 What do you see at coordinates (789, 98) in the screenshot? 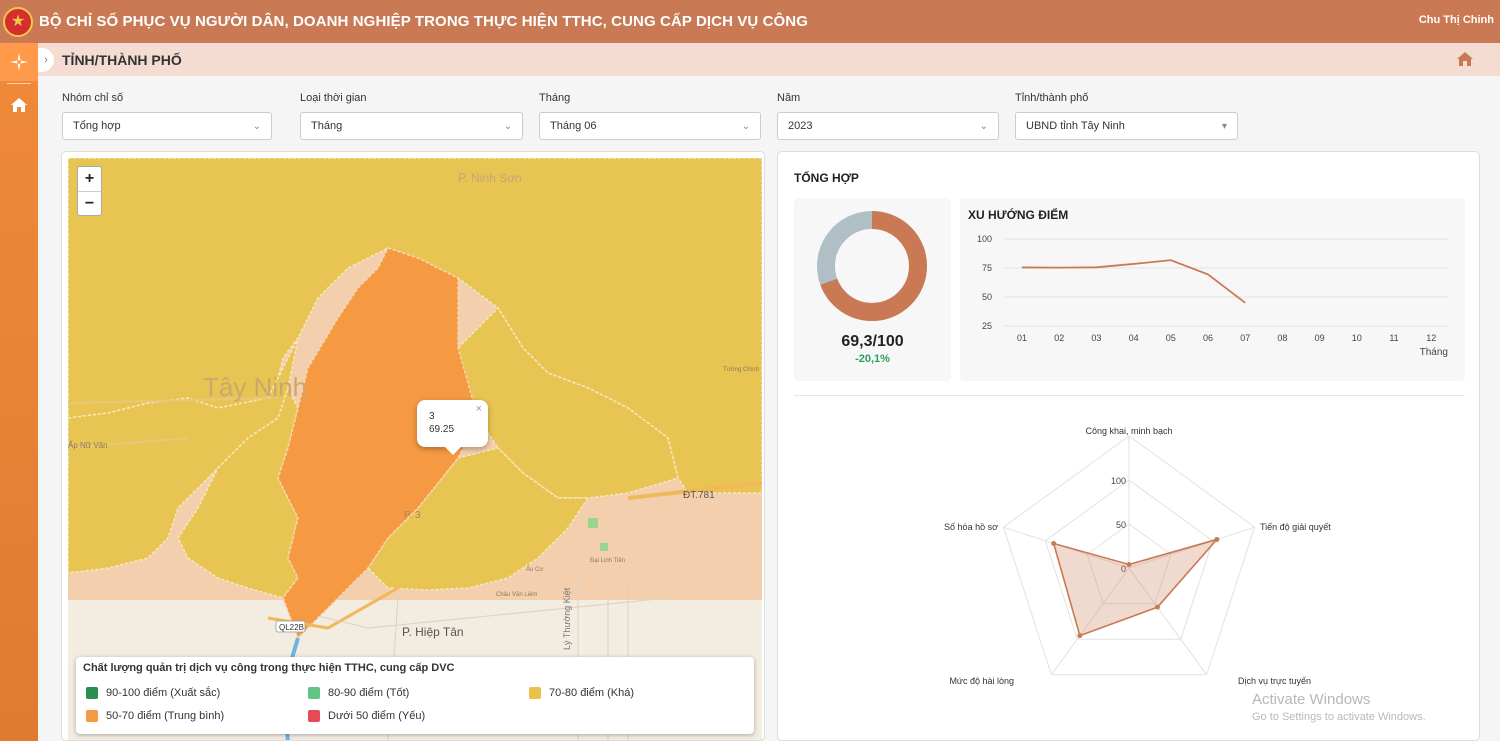
I see `filter-label: Năm` at bounding box center [789, 98].